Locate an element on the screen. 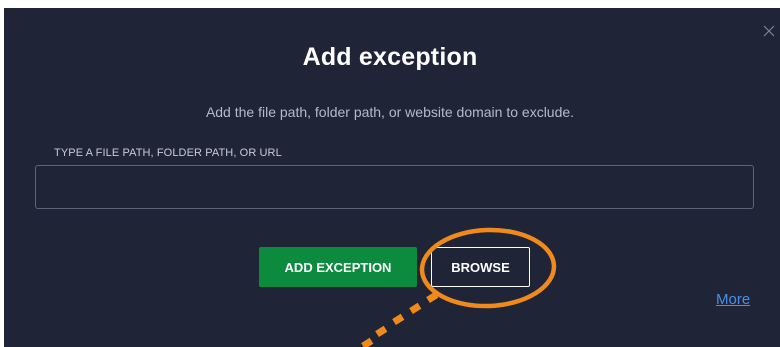  more-link: More is located at coordinates (733, 299).